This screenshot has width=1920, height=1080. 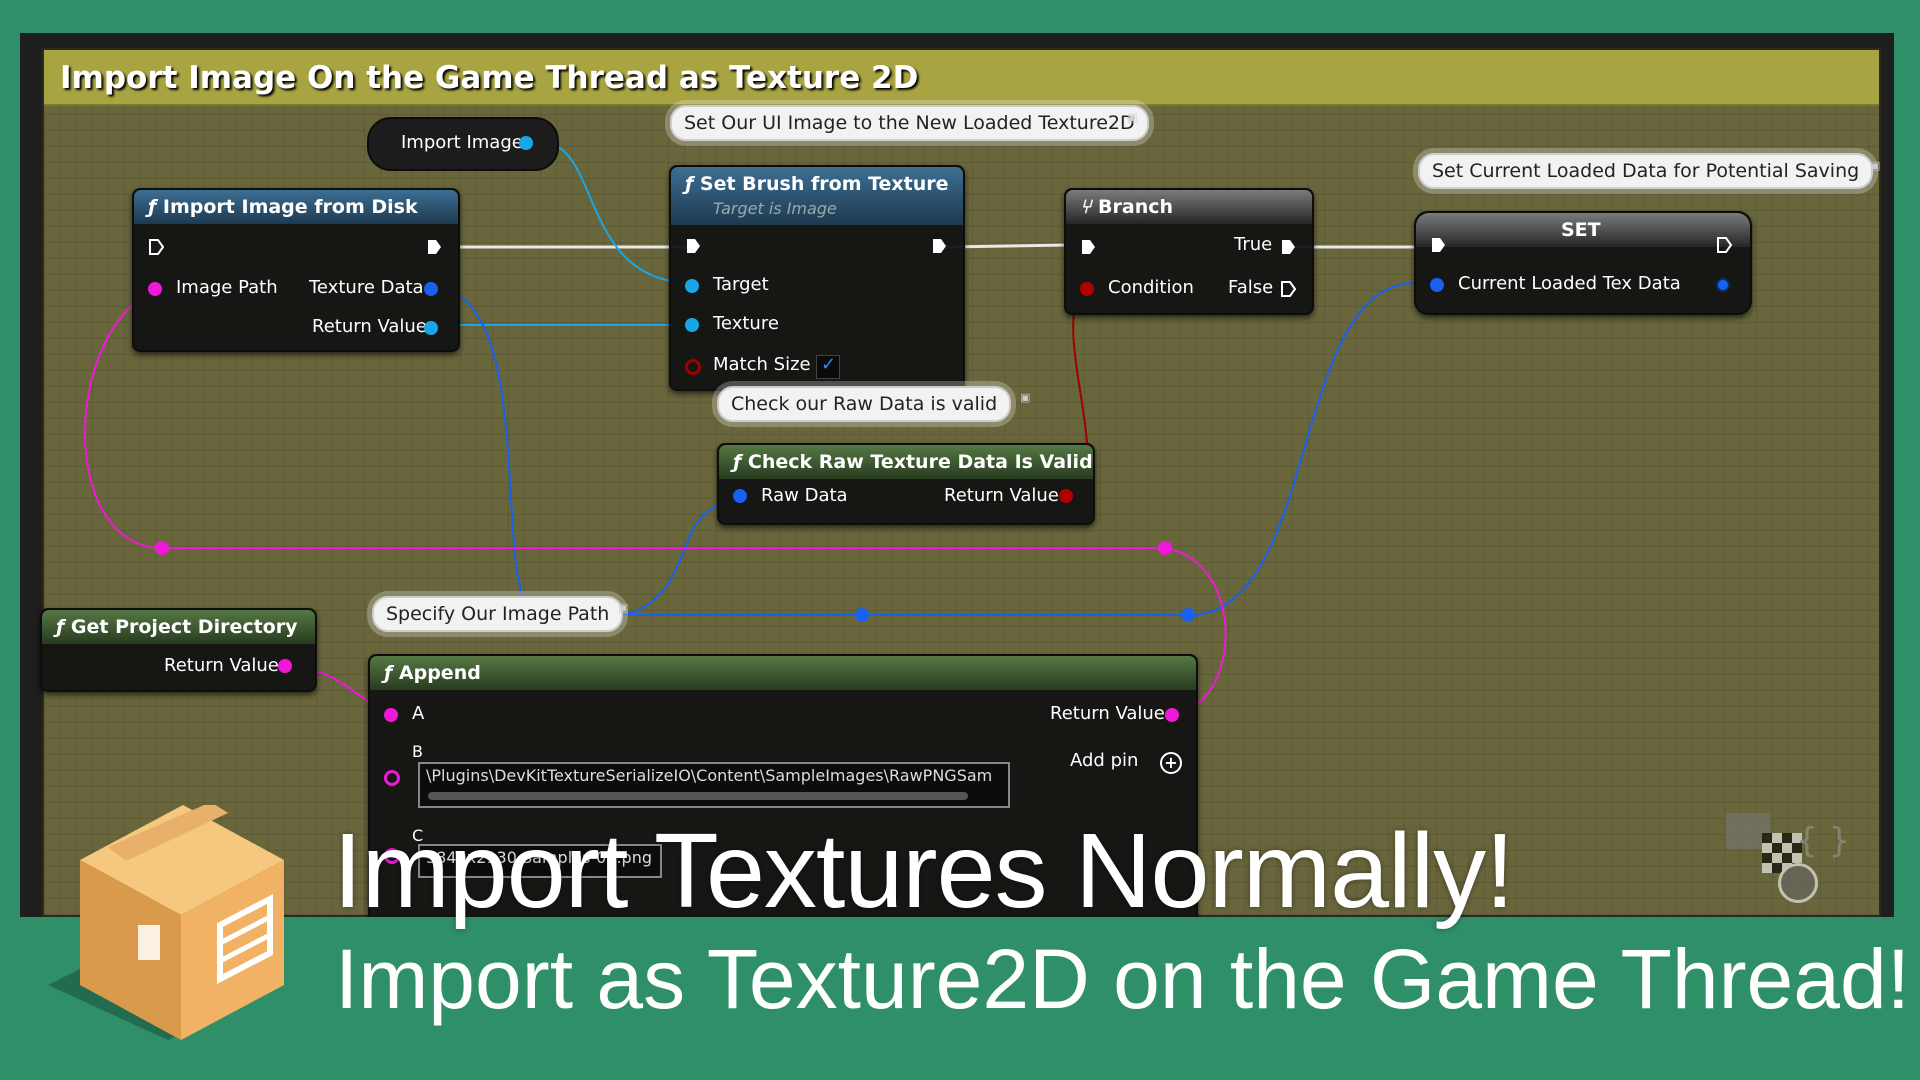 I want to click on set-var-label: Current Loaded Tex Data, so click(x=1569, y=283).